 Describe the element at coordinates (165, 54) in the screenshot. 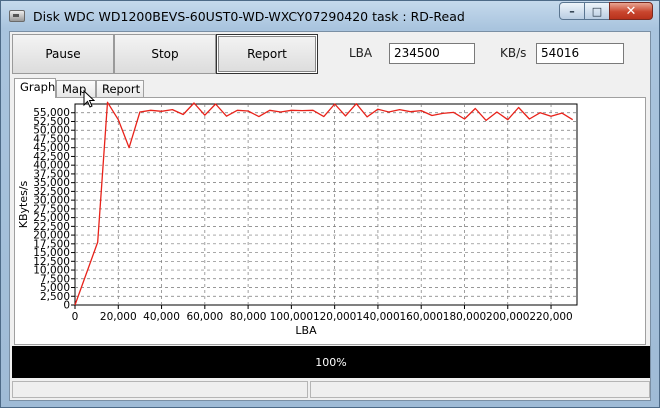

I see `stop-button: Stop` at that location.